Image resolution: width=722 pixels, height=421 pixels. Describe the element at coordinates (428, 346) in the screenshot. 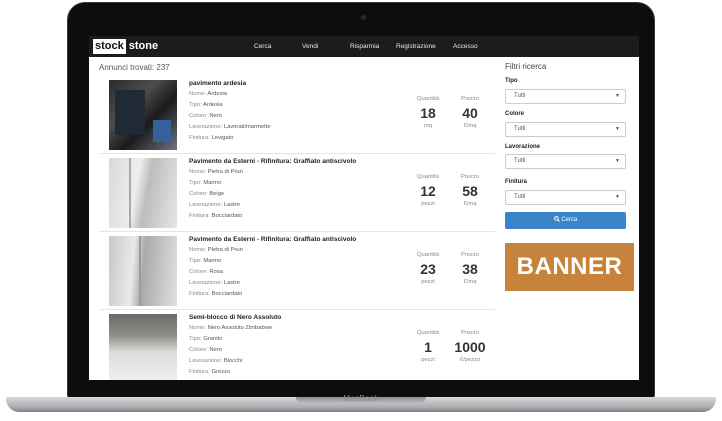

I see `listing-quantity: Quantità 1 pezzi` at that location.